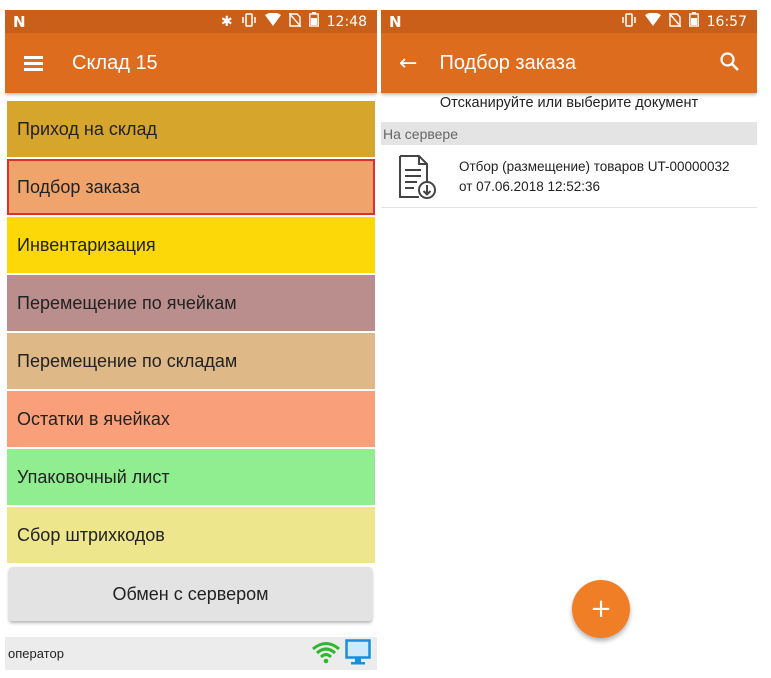 The width and height of the screenshot is (771, 678). Describe the element at coordinates (127, 302) in the screenshot. I see `menu-item-label: Перемещение по ячейкам` at that location.